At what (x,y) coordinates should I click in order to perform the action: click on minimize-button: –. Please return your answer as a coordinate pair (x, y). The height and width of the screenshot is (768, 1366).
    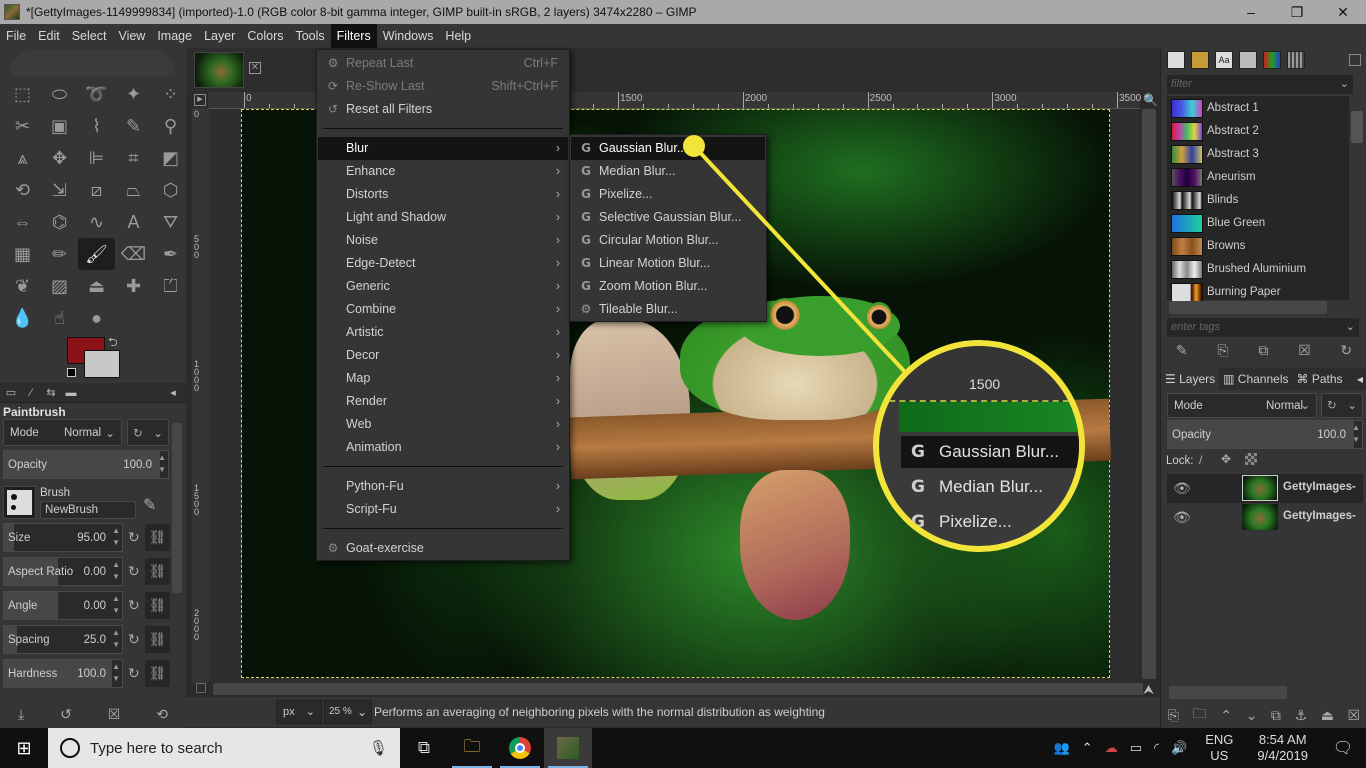
    Looking at the image, I should click on (1251, 12).